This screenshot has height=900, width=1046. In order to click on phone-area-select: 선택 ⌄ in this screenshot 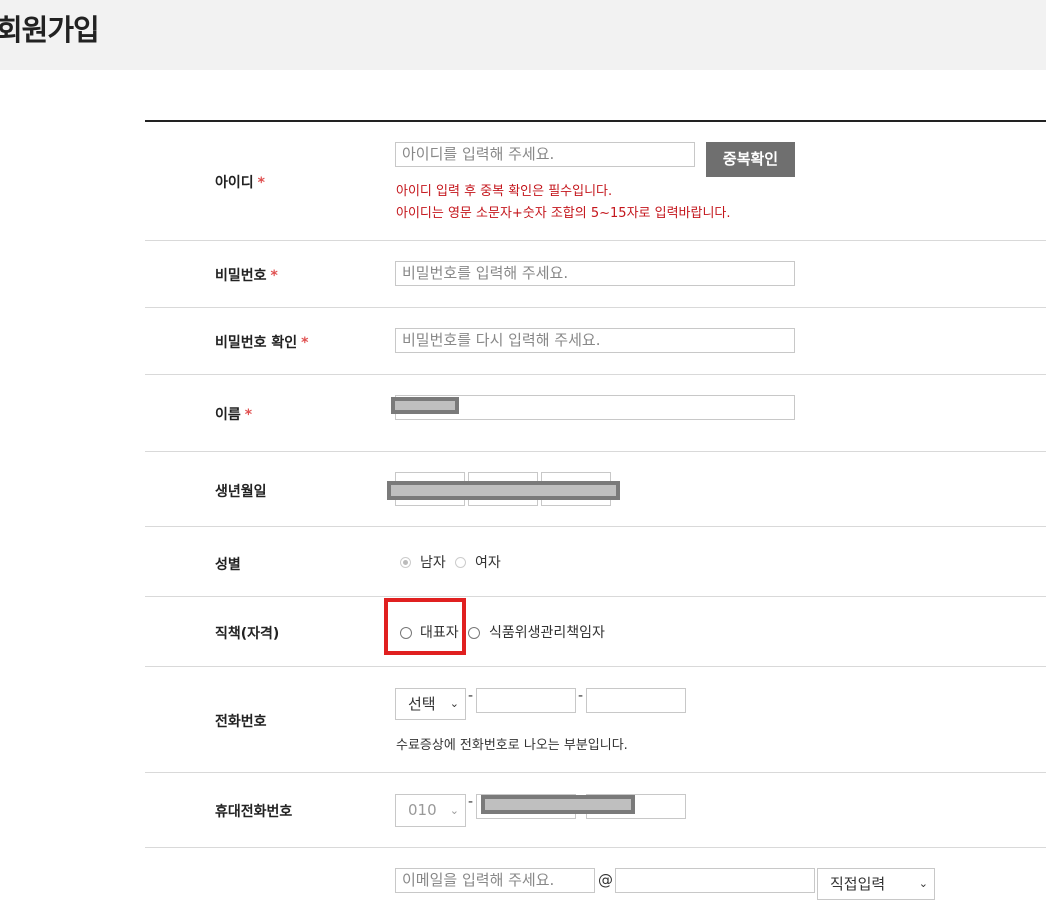, I will do `click(430, 704)`.